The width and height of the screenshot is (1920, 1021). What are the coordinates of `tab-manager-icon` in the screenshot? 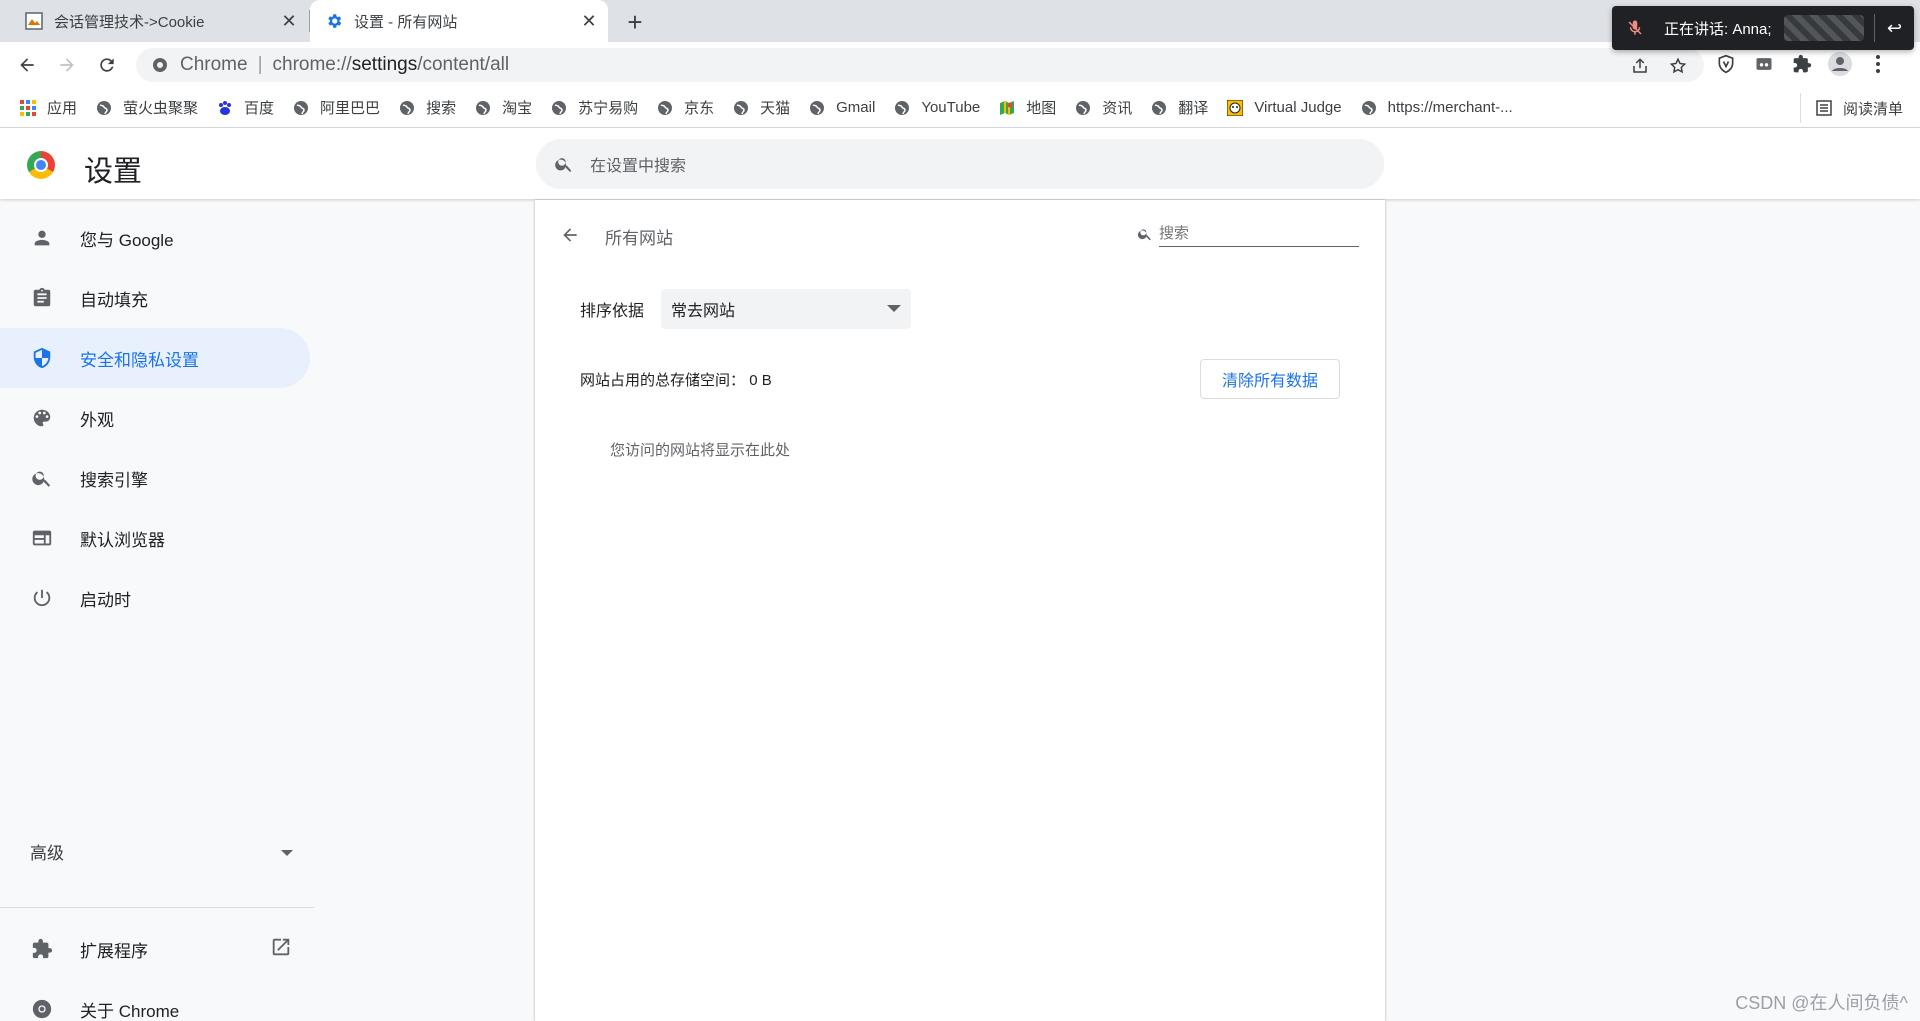 It's located at (1764, 64).